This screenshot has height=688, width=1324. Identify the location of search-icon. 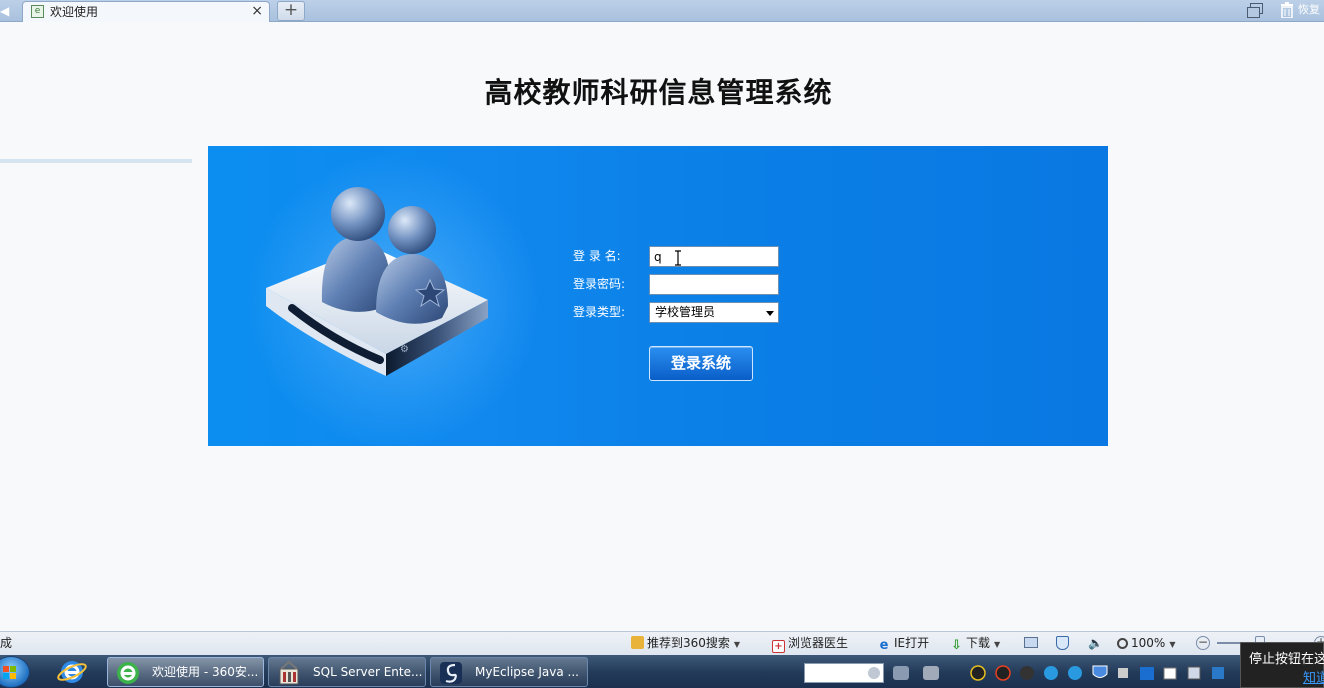
(874, 673).